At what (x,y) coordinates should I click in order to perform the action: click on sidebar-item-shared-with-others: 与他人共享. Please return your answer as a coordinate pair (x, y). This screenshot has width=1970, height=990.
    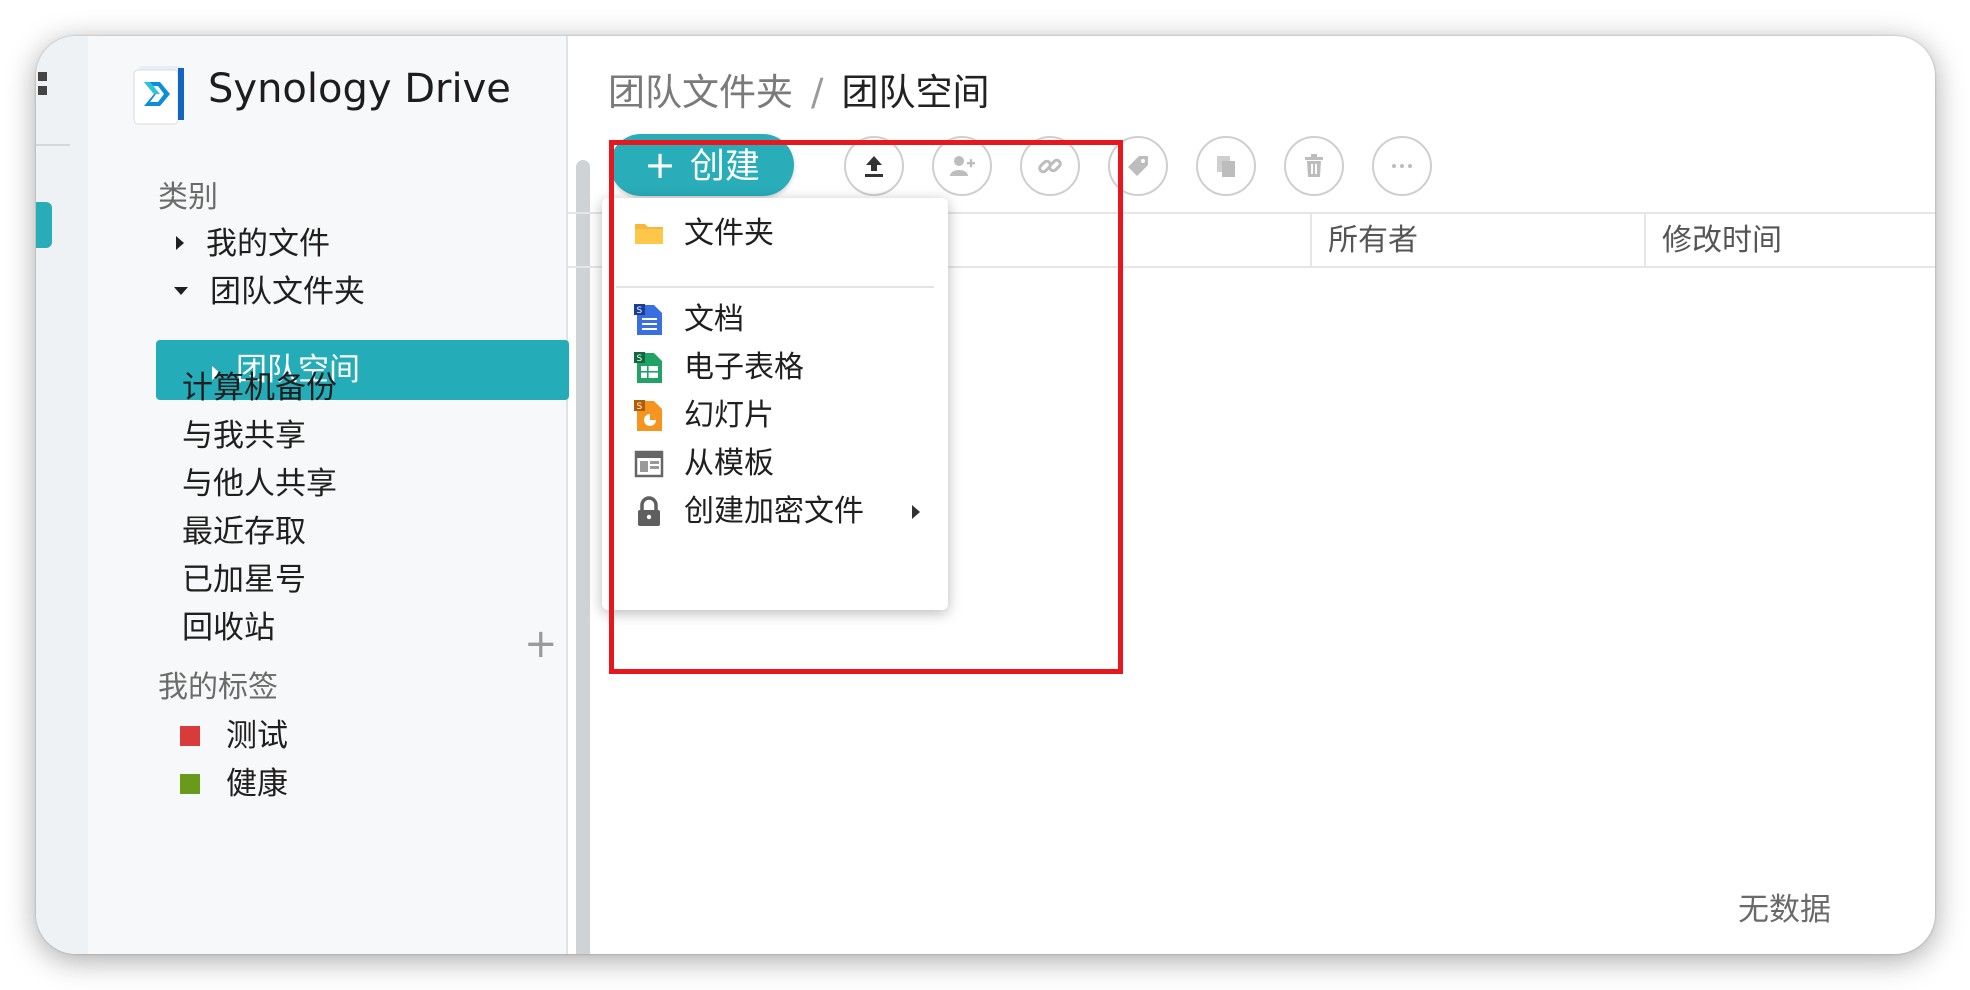
    Looking at the image, I should click on (259, 480).